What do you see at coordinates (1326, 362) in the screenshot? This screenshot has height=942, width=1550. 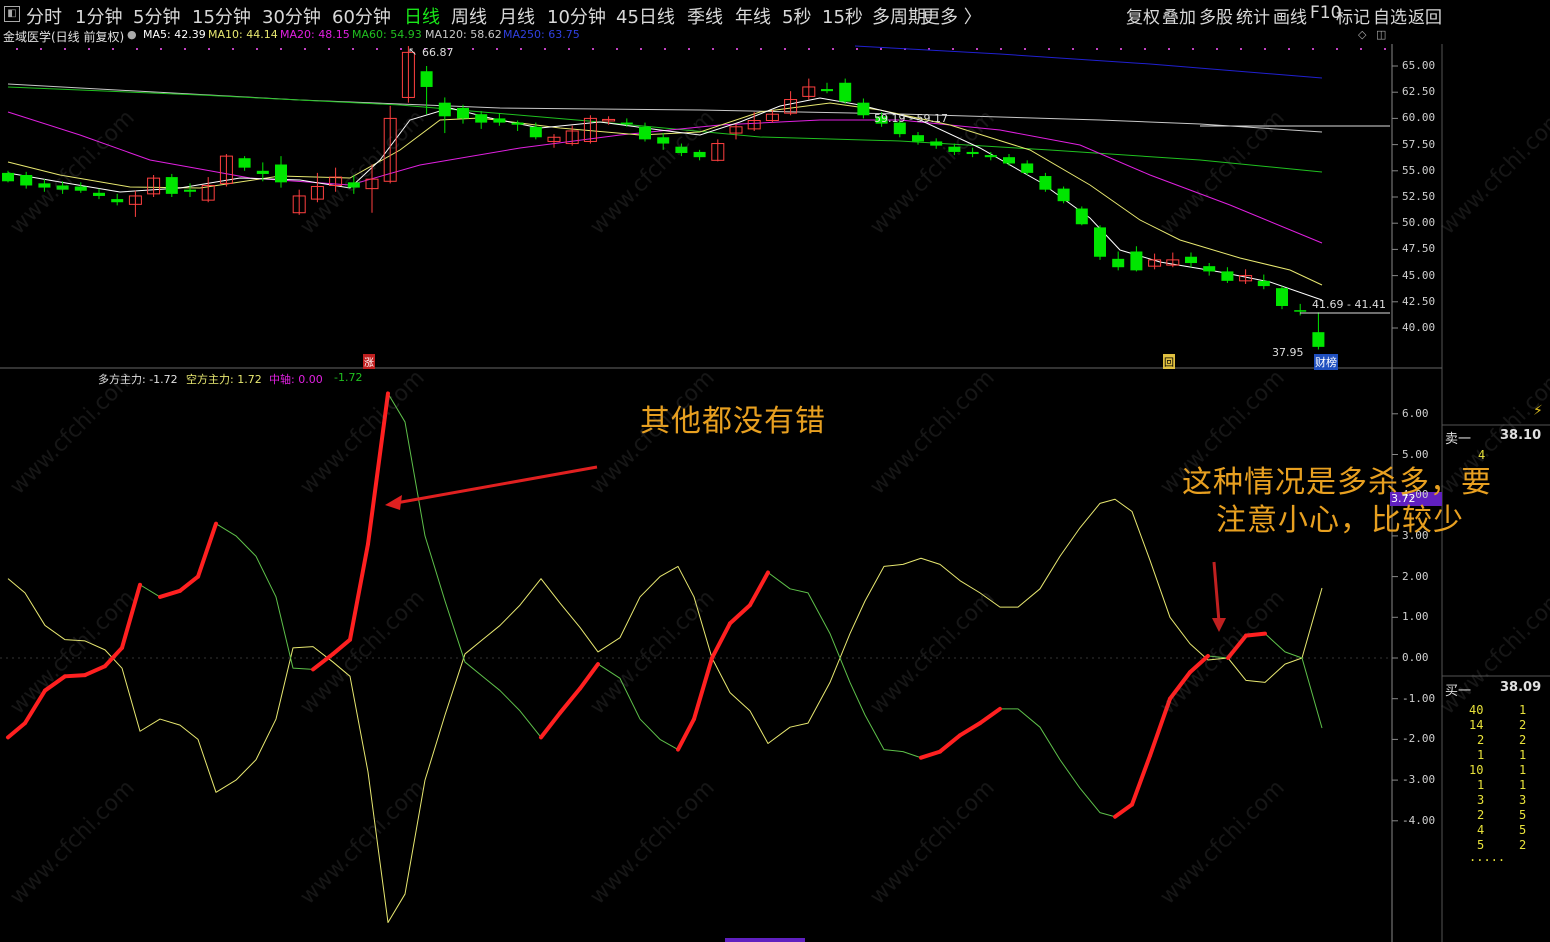 I see `marker-caibang: 财榜` at bounding box center [1326, 362].